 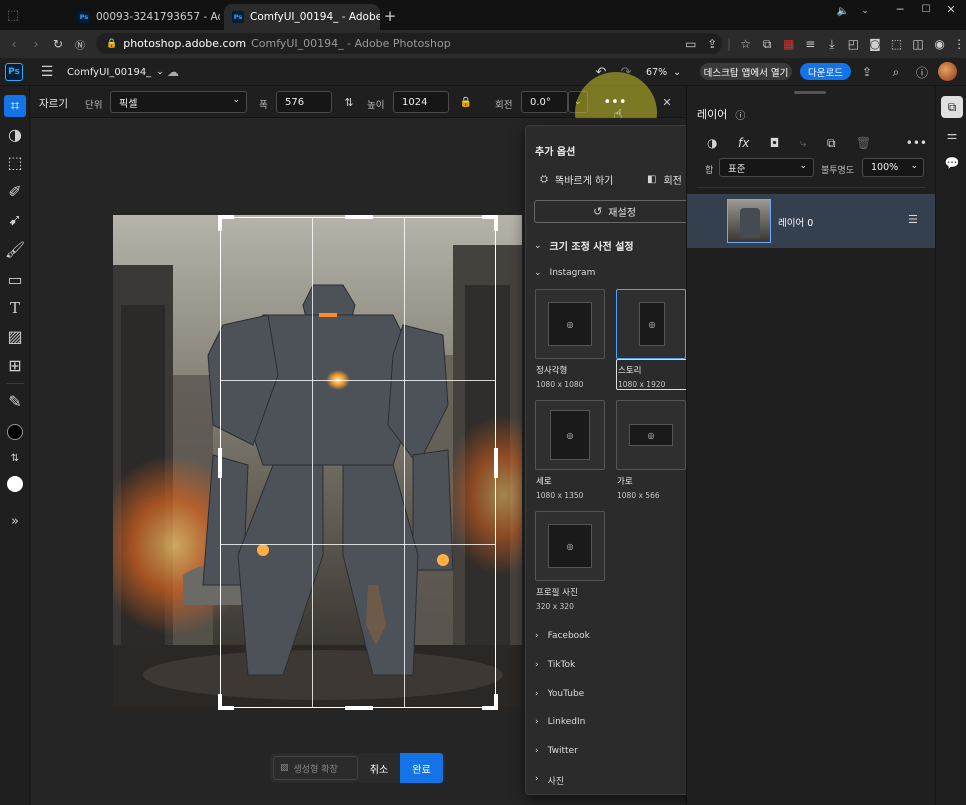 What do you see at coordinates (15, 336) in the screenshot?
I see `place-image-icon: ▨` at bounding box center [15, 336].